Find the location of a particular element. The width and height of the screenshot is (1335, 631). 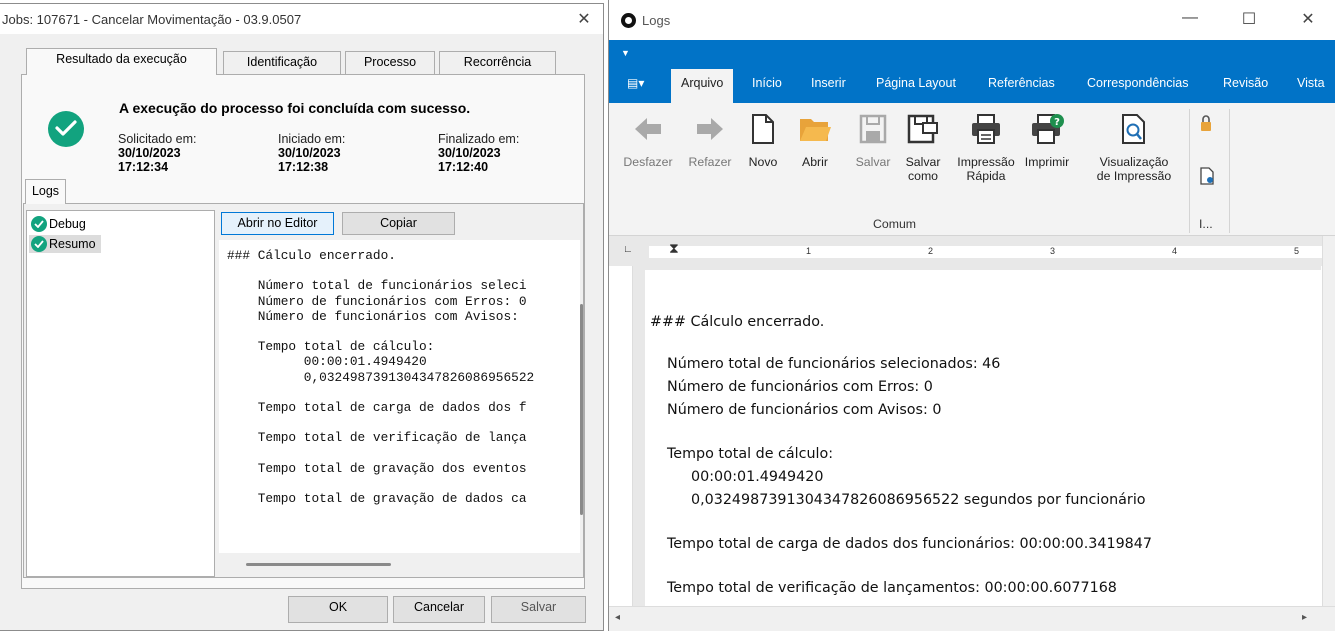

open-button: Abrir is located at coordinates (815, 141).